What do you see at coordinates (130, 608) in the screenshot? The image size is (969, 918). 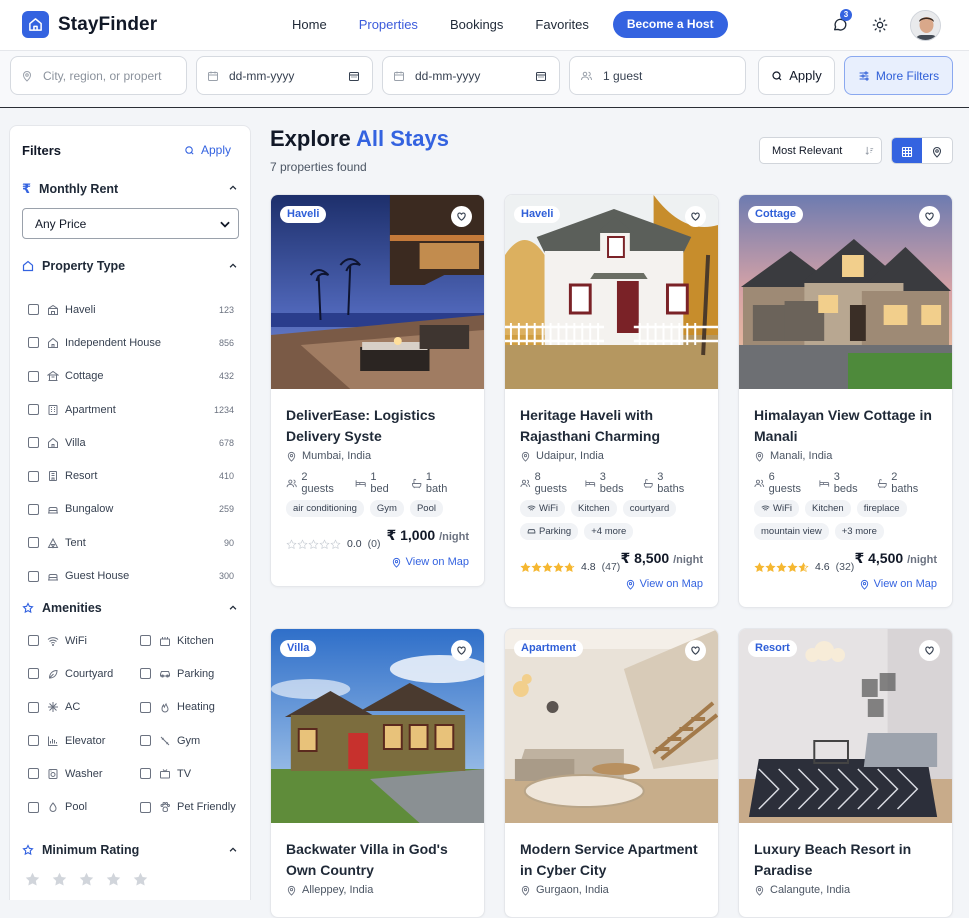 I see `amenities-section-header: Amenities` at bounding box center [130, 608].